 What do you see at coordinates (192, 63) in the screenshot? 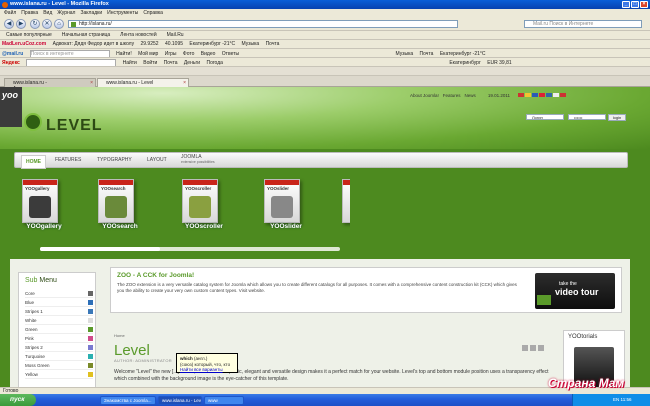
I see `toolbar-item: Деньги` at bounding box center [192, 63].